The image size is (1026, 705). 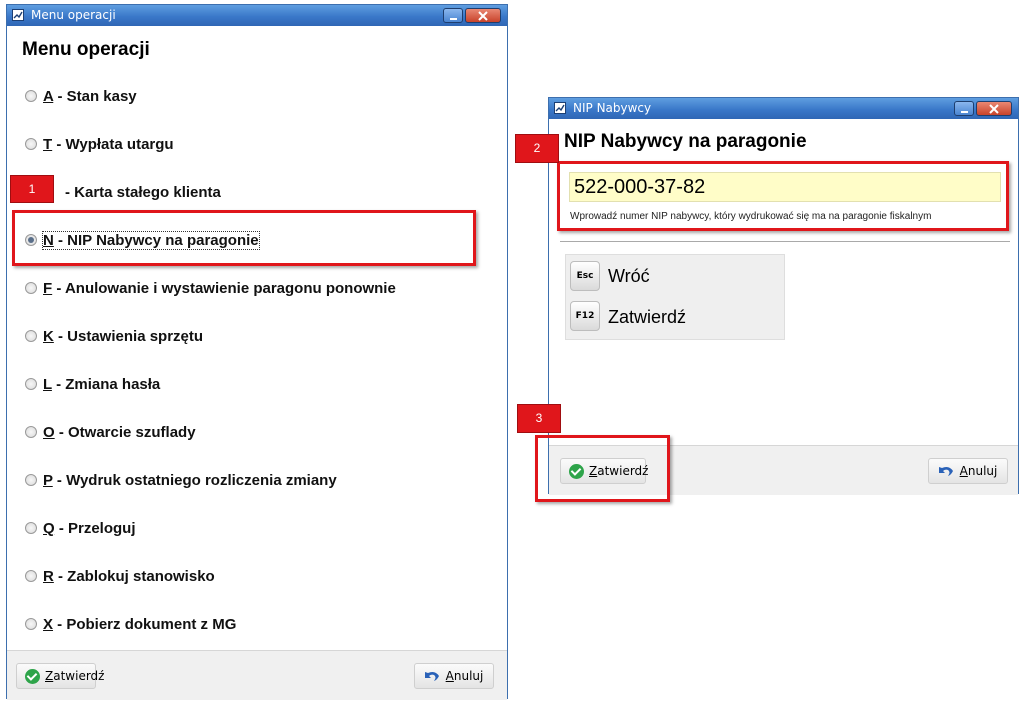 I want to click on menu-item-text: O - Otwarcie szuflady, so click(x=119, y=432).